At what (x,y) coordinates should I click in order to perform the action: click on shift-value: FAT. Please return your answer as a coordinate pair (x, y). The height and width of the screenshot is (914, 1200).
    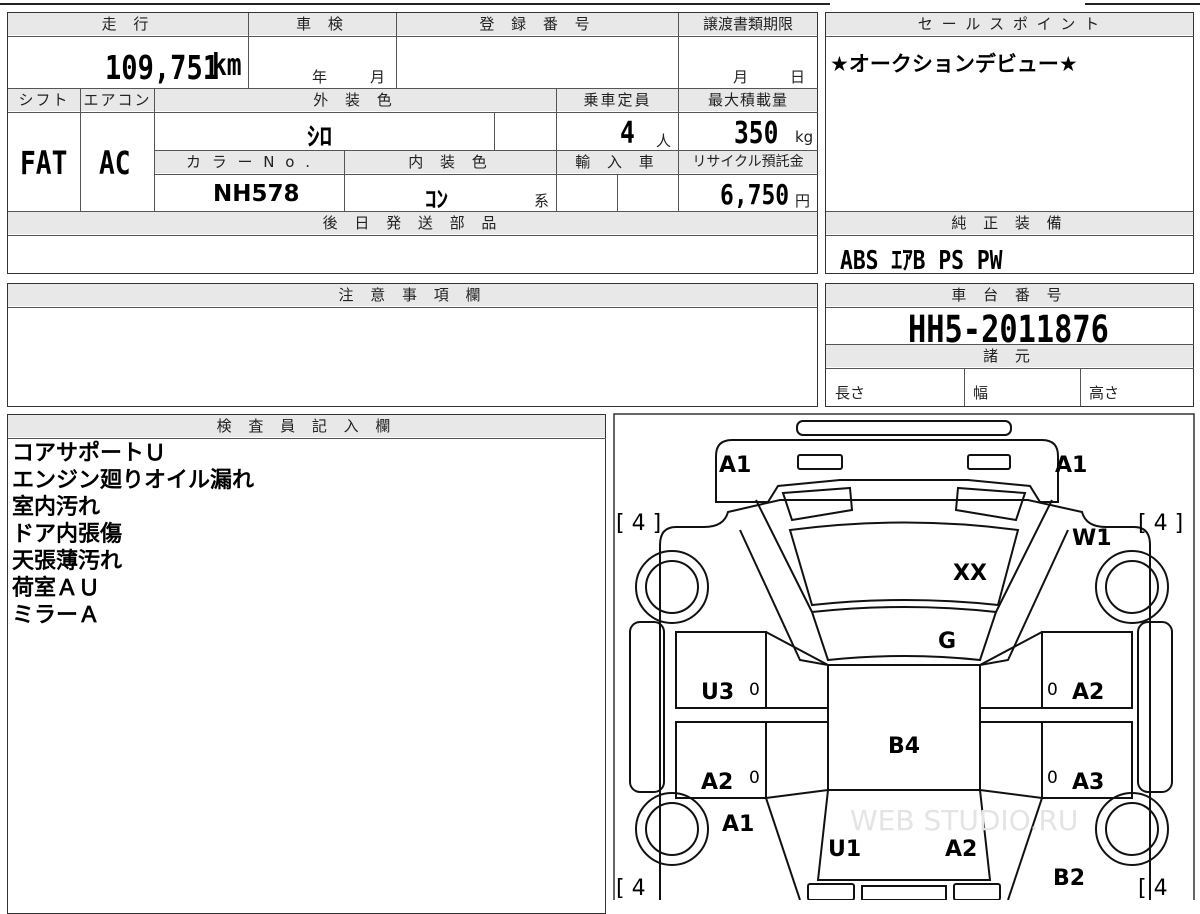
    Looking at the image, I should click on (44, 163).